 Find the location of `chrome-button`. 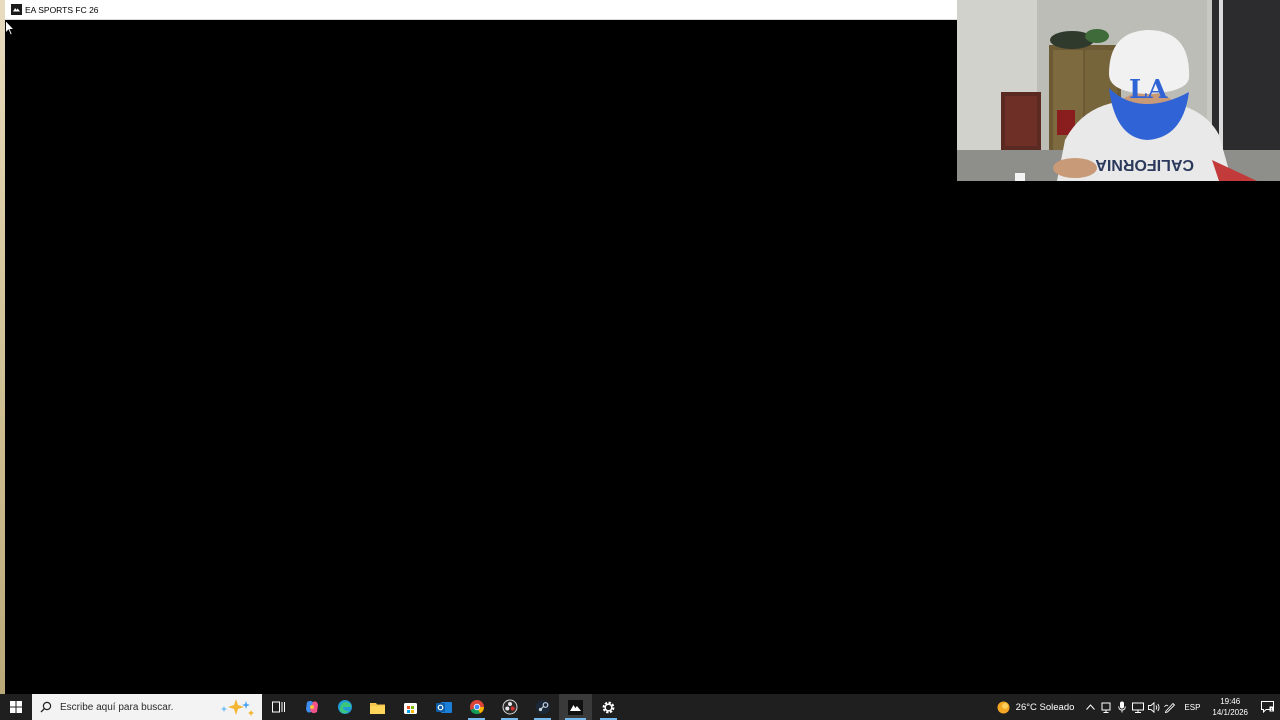

chrome-button is located at coordinates (476, 707).